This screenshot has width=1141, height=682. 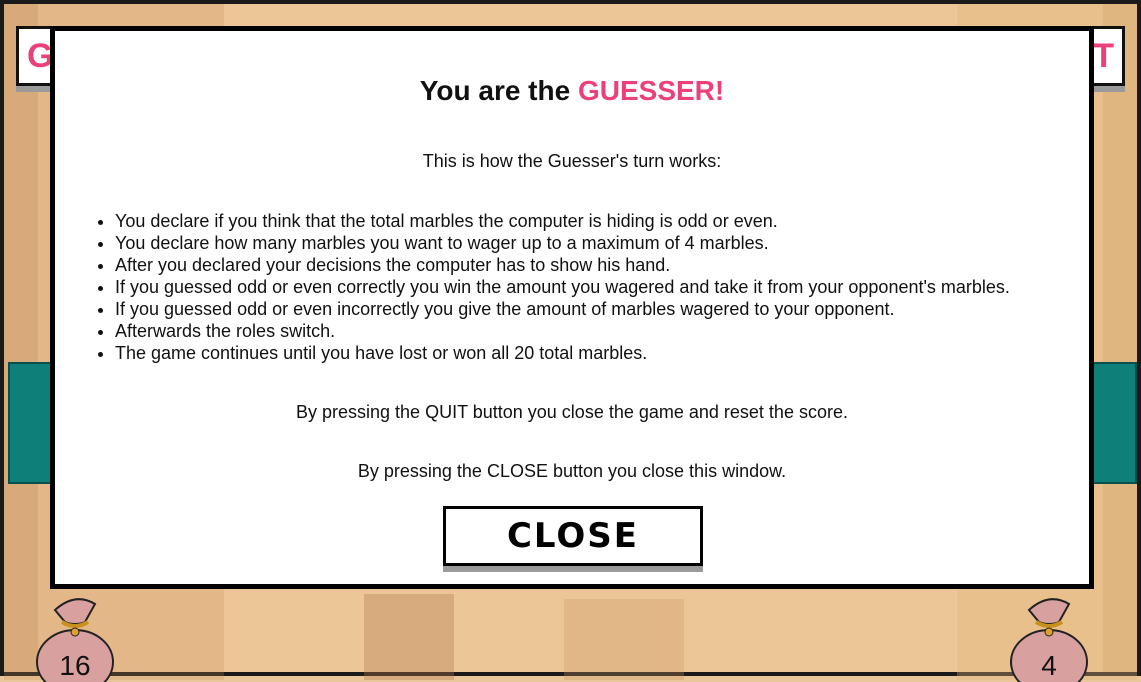 What do you see at coordinates (624, 639) in the screenshot?
I see `background-window` at bounding box center [624, 639].